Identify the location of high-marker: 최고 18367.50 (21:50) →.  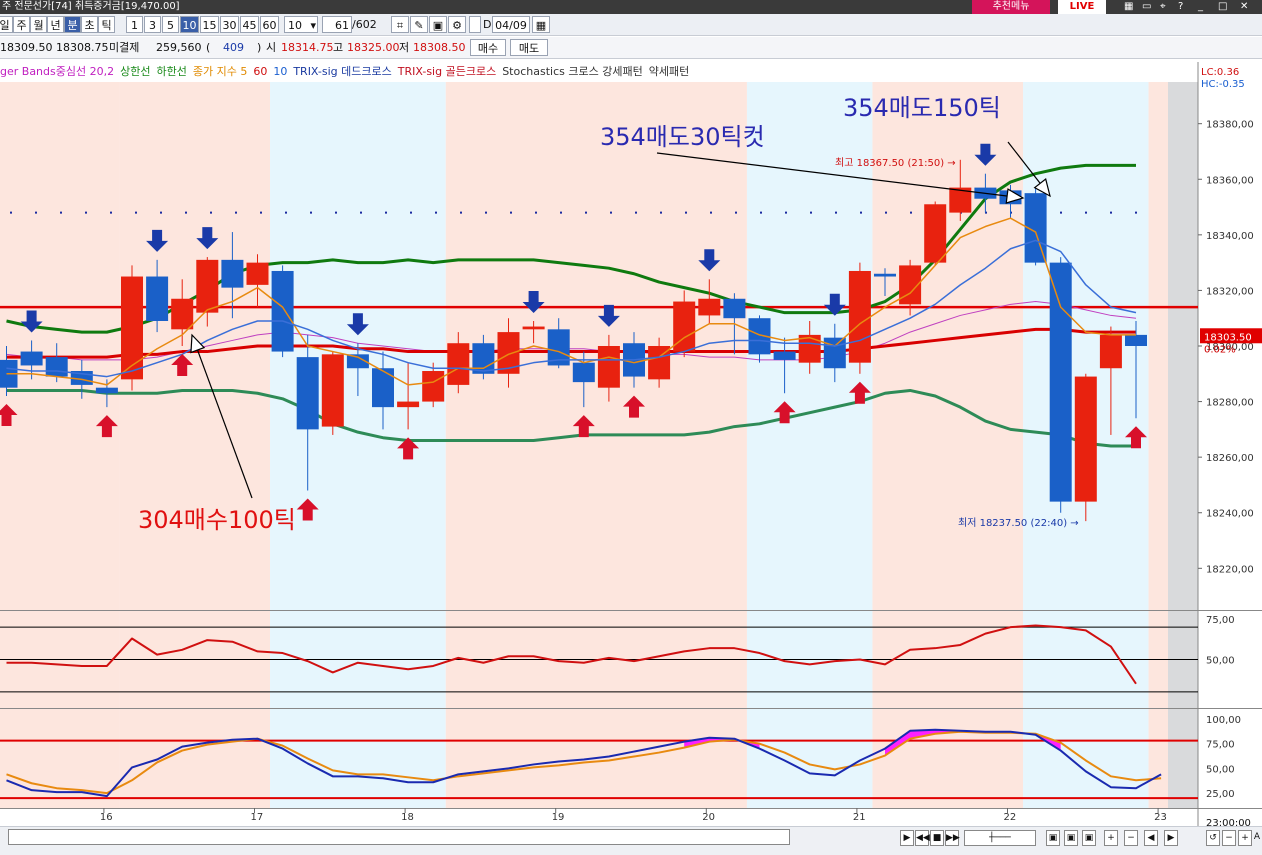
(895, 163).